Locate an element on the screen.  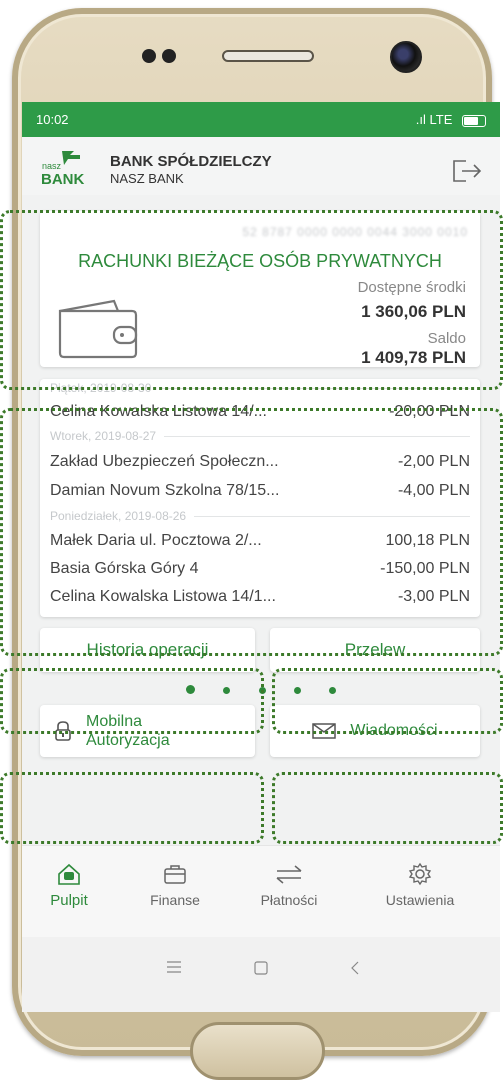
date-separator: Piątek, 2019-08-30 is located at coordinates (260, 388).